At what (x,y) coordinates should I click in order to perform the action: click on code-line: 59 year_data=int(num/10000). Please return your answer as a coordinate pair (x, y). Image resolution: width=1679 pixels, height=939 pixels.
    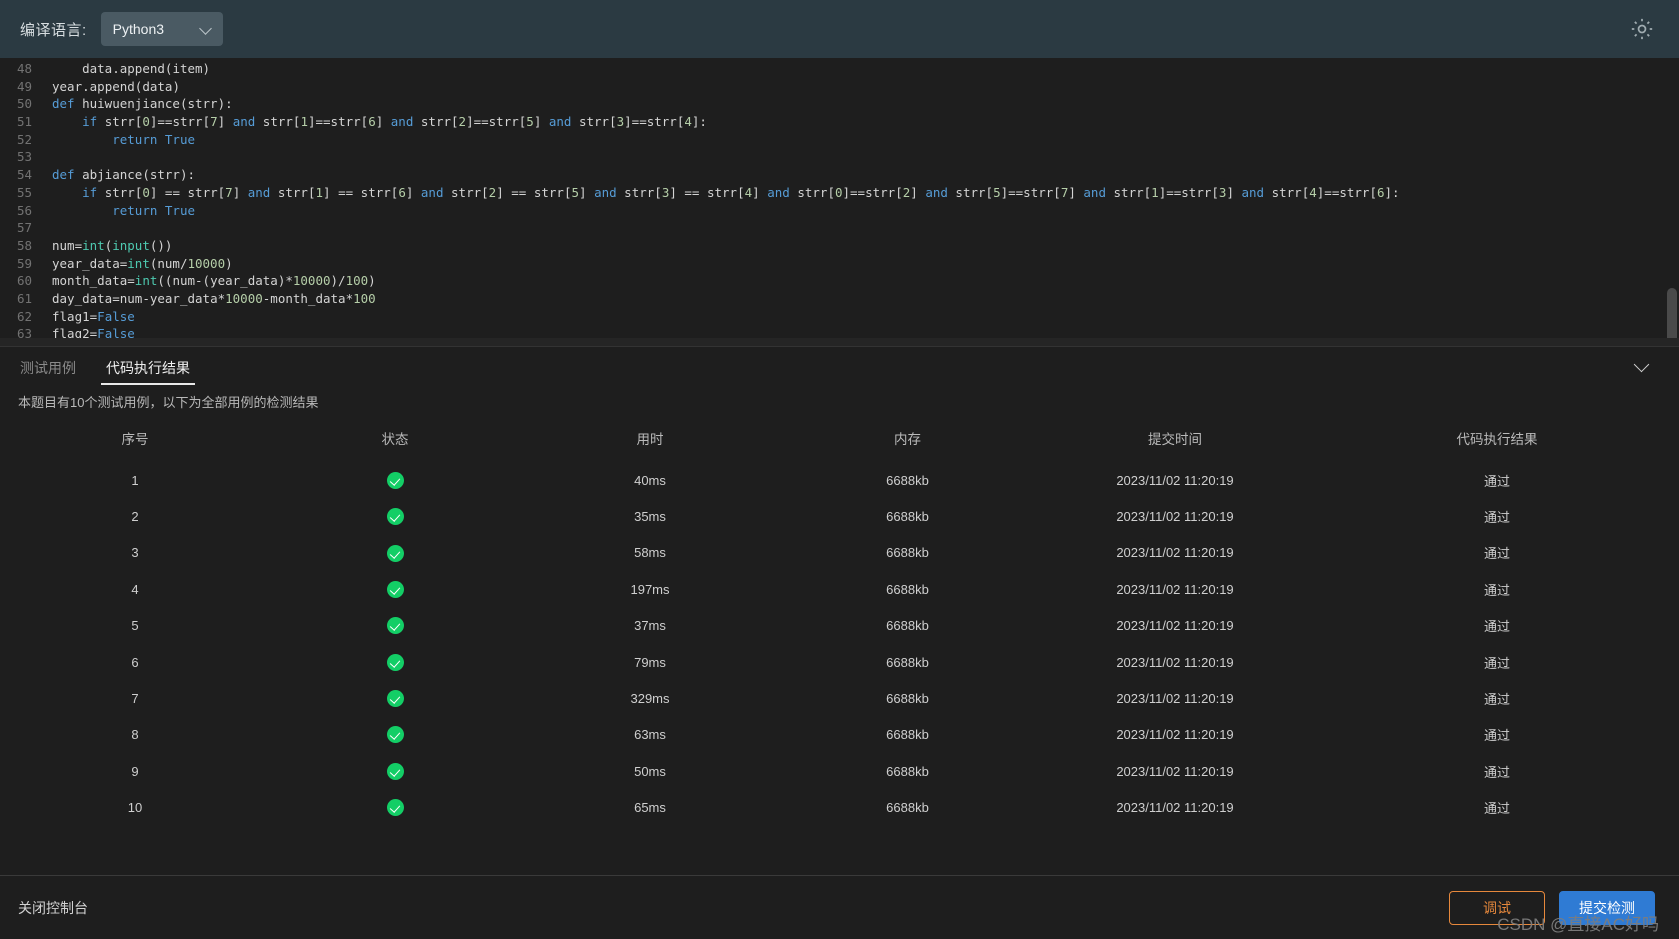
    Looking at the image, I should click on (839, 264).